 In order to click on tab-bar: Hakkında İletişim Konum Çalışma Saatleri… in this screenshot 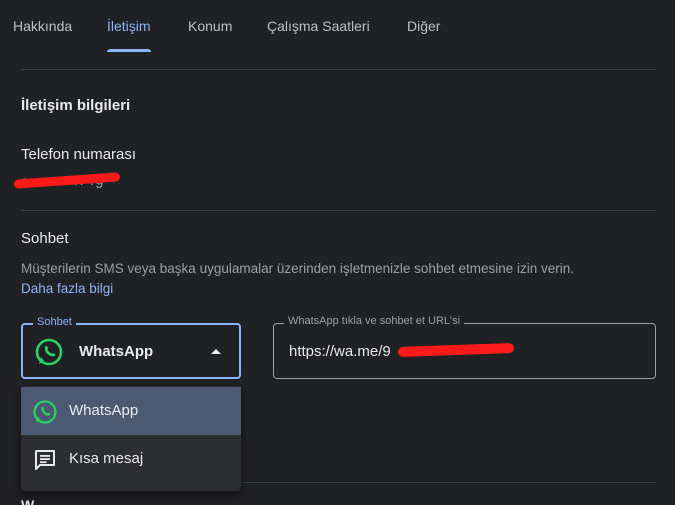, I will do `click(337, 26)`.